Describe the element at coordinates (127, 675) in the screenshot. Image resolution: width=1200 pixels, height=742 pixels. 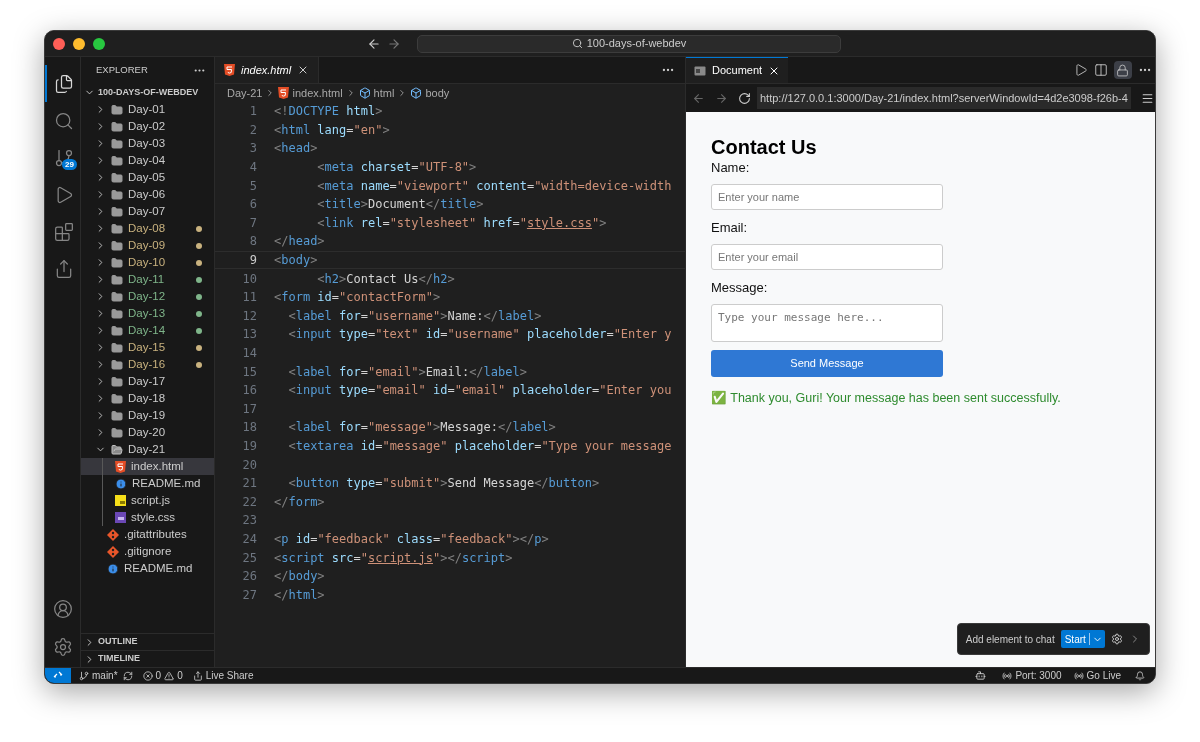
I see `sync-icon` at that location.